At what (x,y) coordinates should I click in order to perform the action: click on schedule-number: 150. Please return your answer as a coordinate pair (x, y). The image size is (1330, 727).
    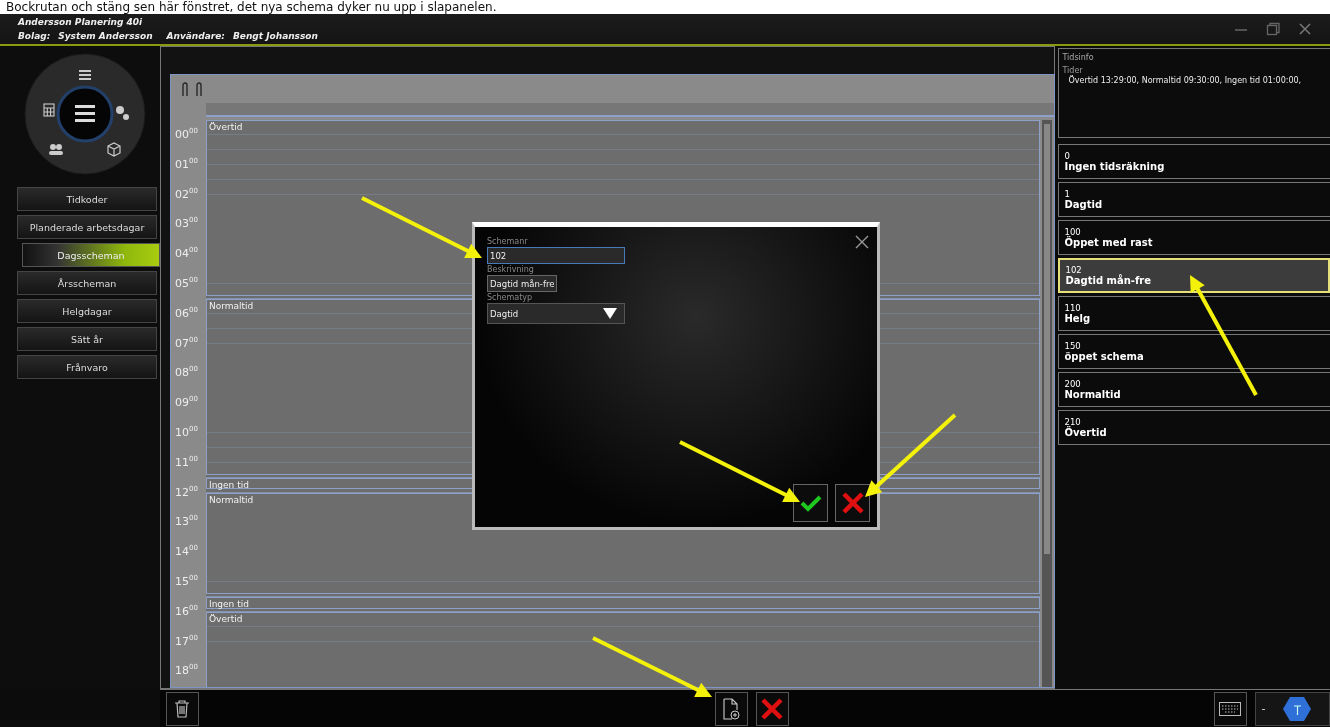
    Looking at the image, I should click on (1073, 346).